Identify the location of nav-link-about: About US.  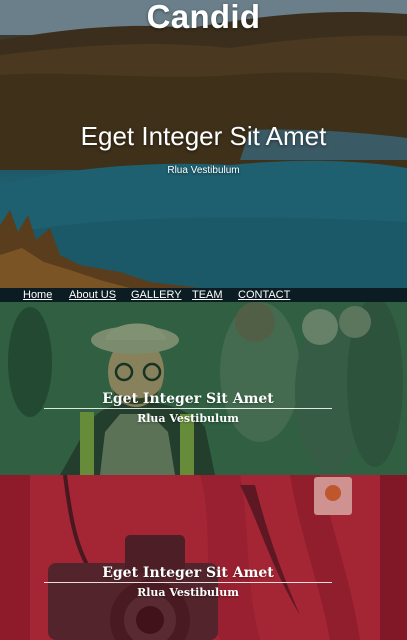
(92, 295).